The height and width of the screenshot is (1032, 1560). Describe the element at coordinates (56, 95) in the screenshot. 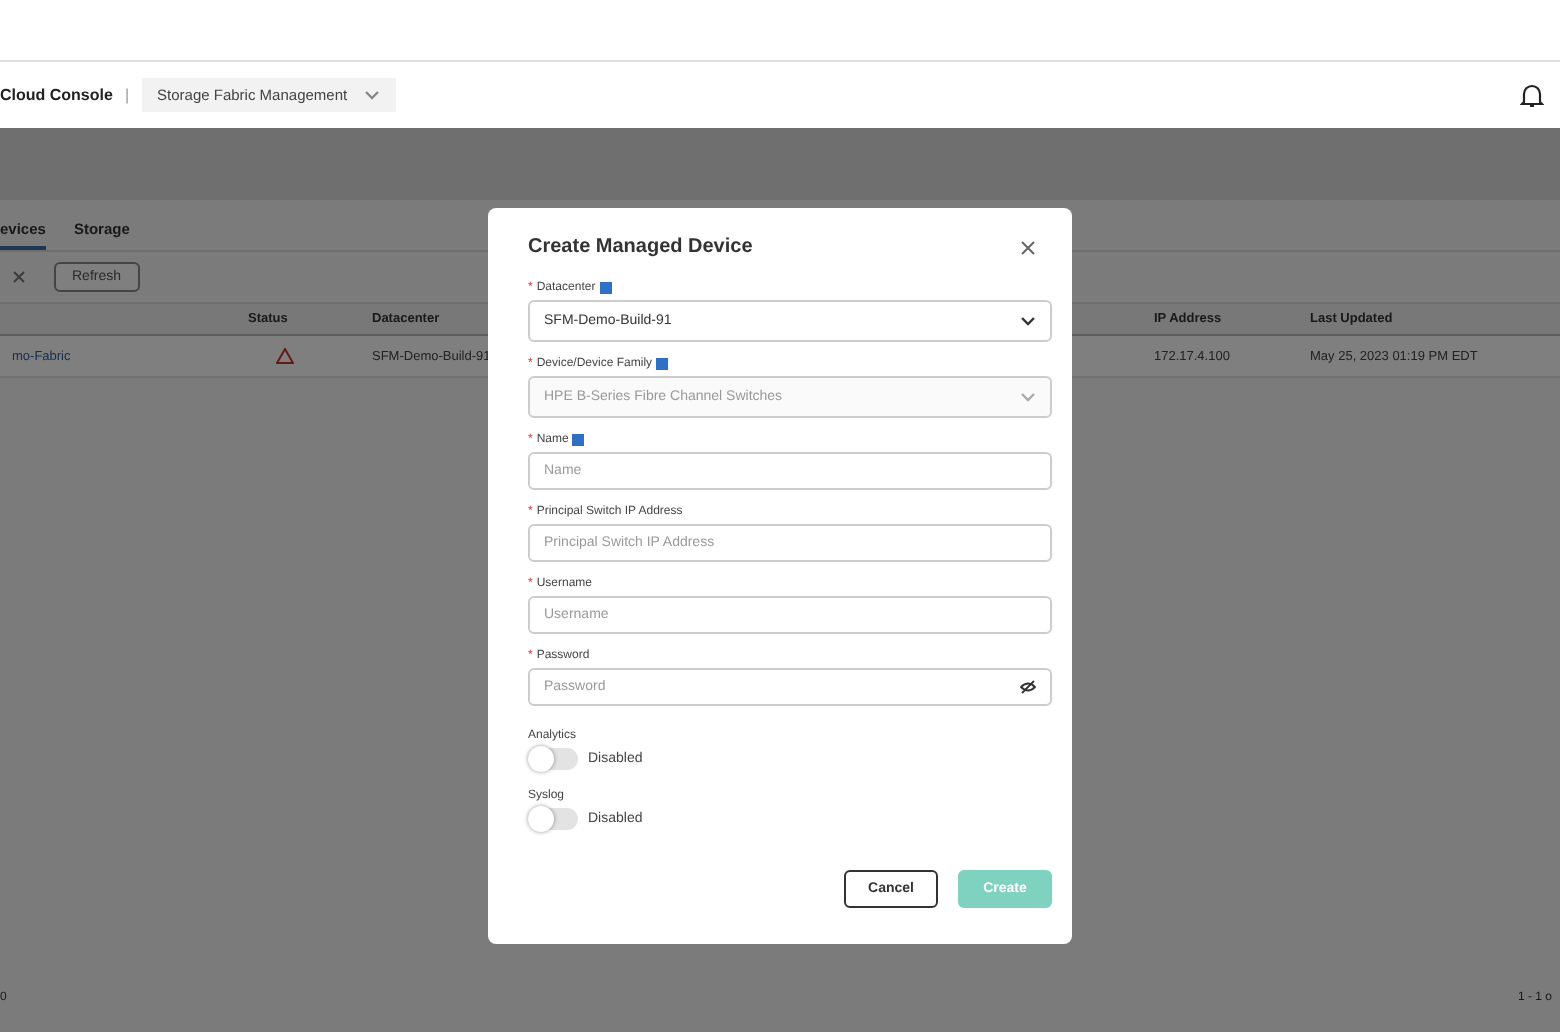

I see `app-name: Cloud Console` at that location.